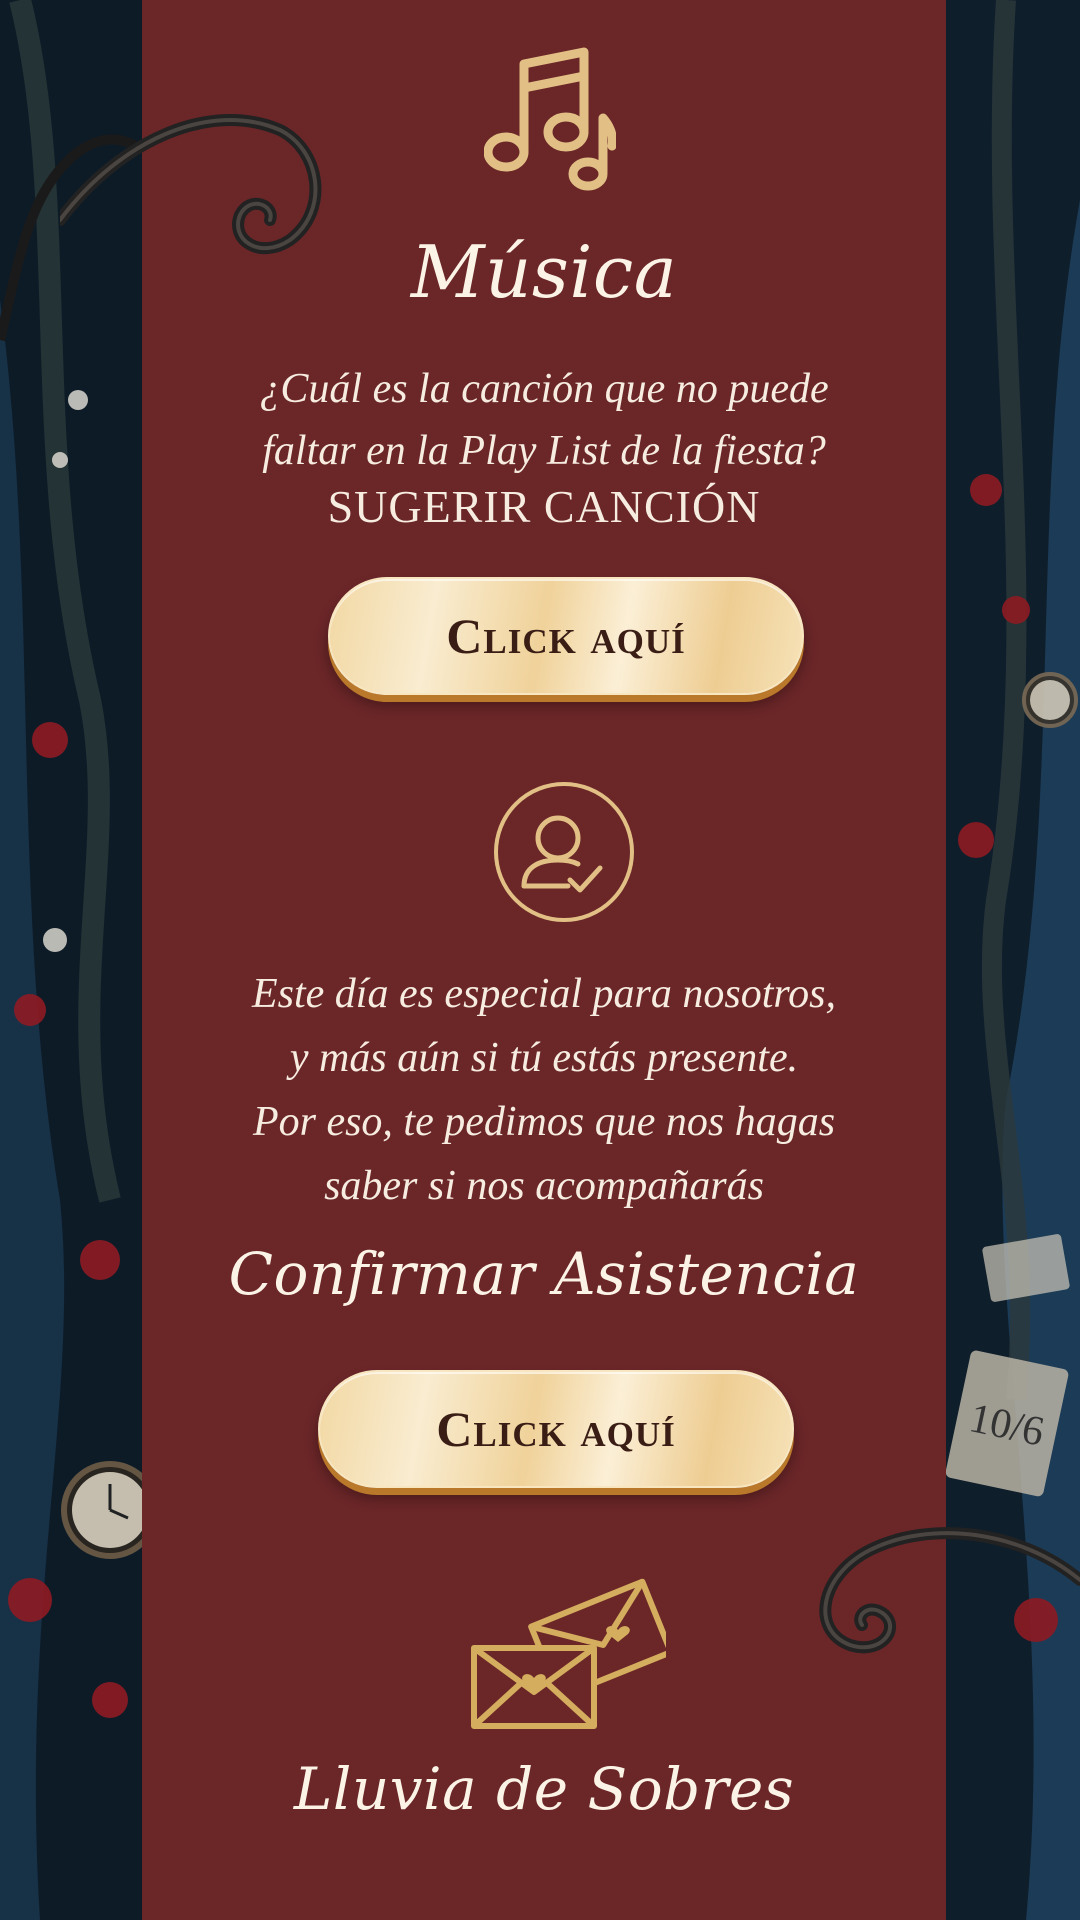 Image resolution: width=1080 pixels, height=1920 pixels. Describe the element at coordinates (71, 960) in the screenshot. I see `left-forest-background` at that location.